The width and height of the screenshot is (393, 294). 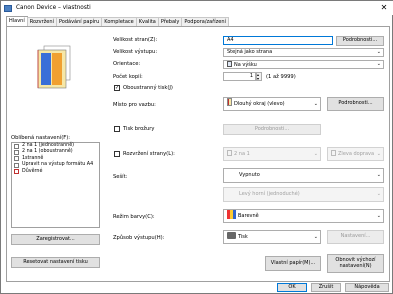 What do you see at coordinates (148, 88) in the screenshot?
I see `duplex-label: Oboustranný tisk(J)` at bounding box center [148, 88].